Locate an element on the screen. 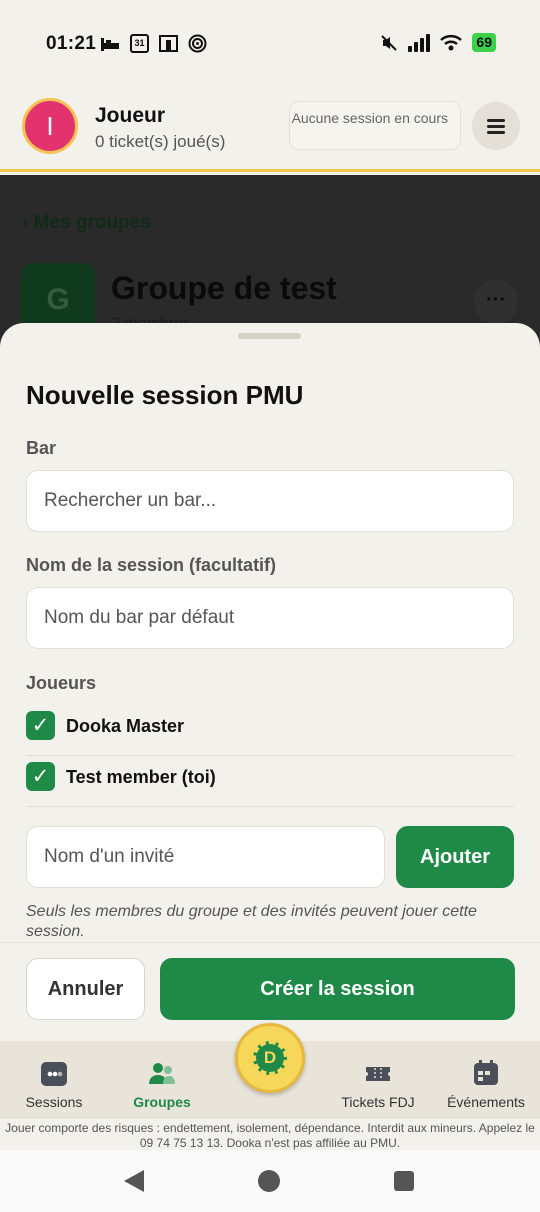 This screenshot has height=1212, width=540. sheet-title: Nouvelle session PMU is located at coordinates (165, 395).